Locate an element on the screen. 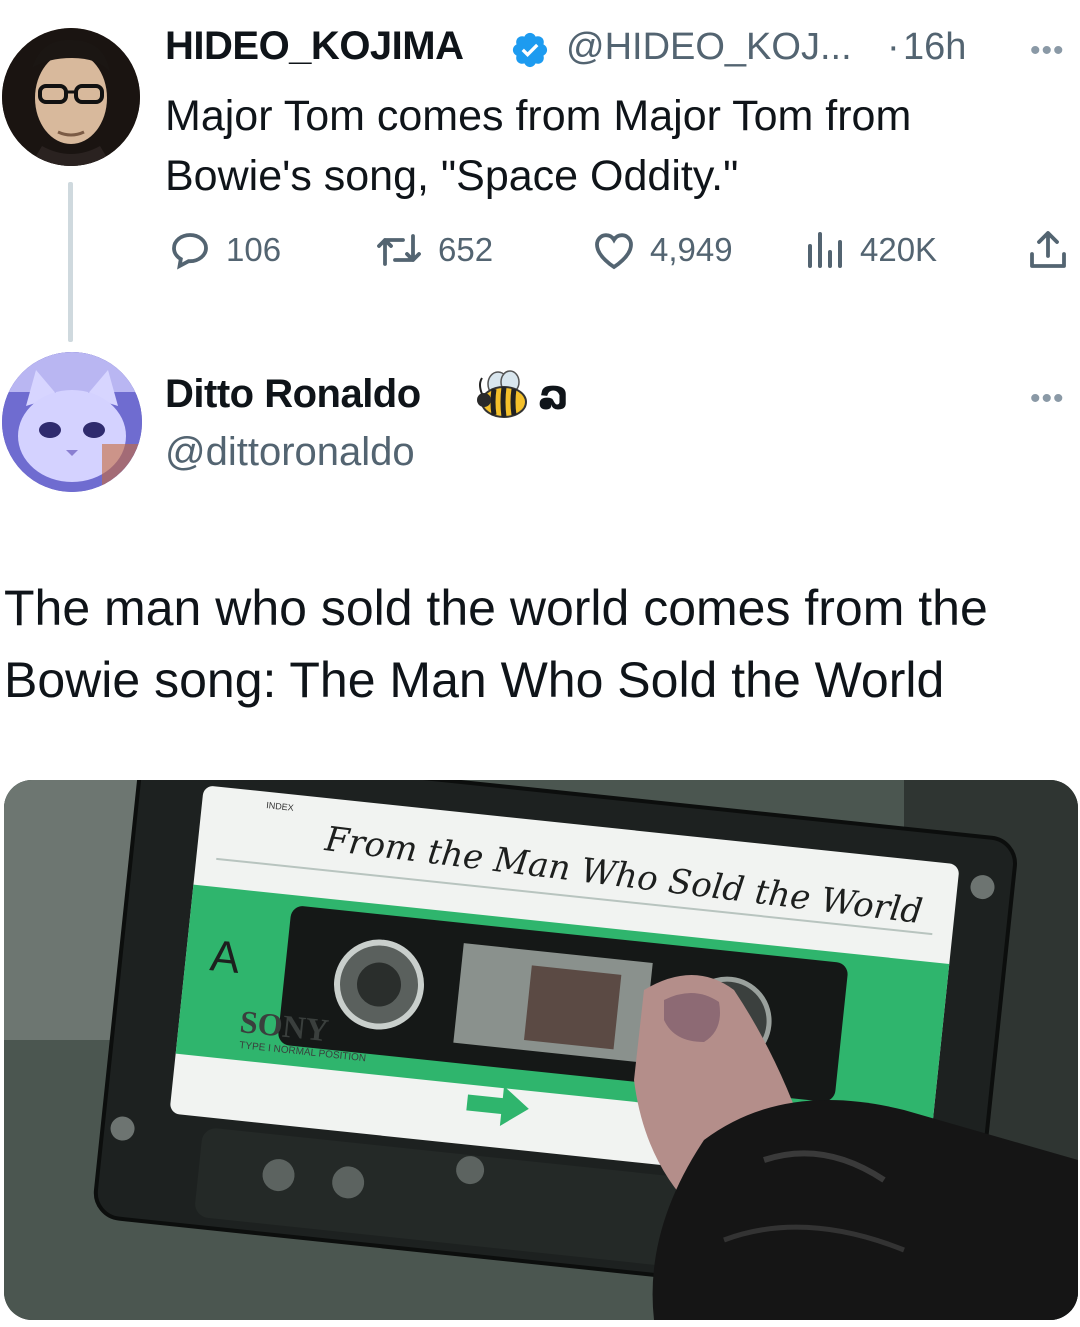 The height and width of the screenshot is (1327, 1080). reply-count: 106 is located at coordinates (254, 249).